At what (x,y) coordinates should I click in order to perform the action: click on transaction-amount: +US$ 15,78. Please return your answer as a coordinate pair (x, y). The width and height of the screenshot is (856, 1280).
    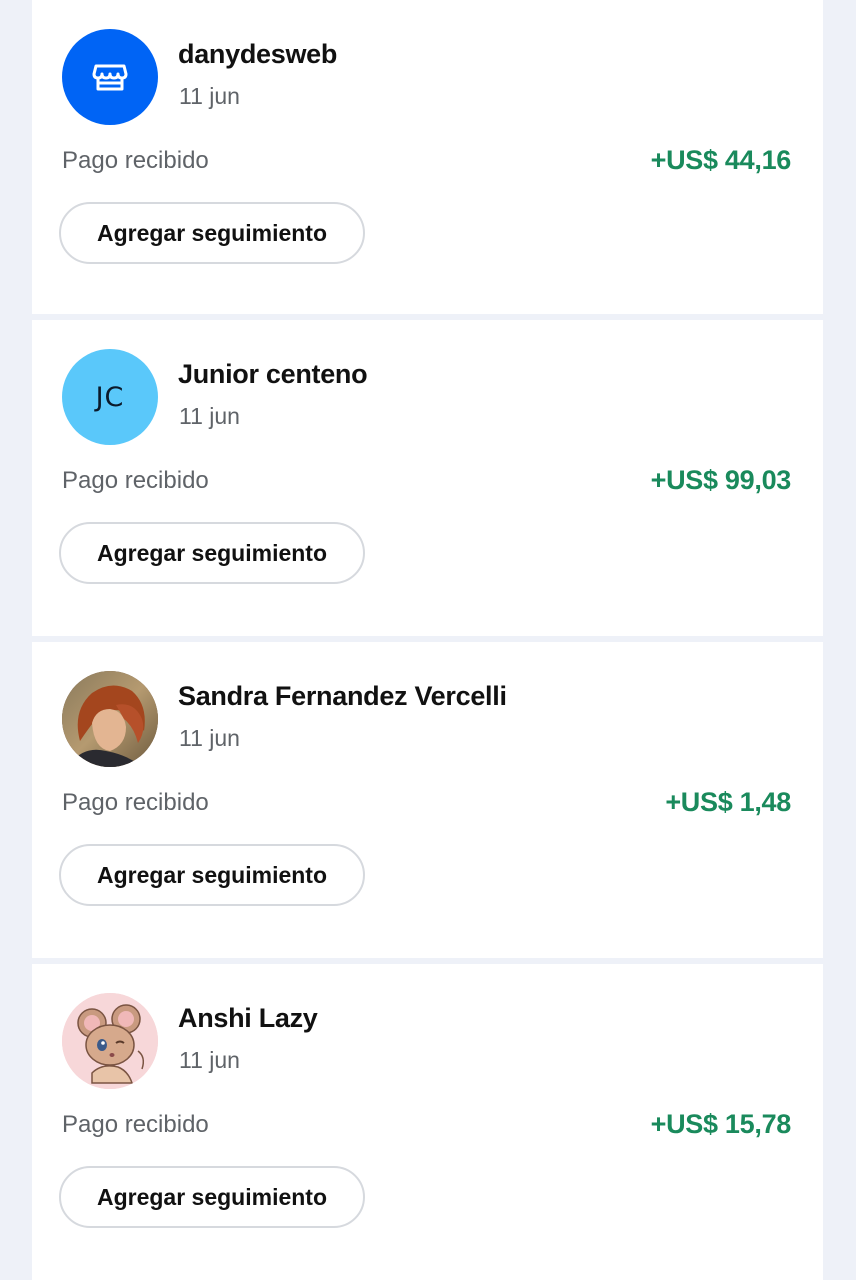
    Looking at the image, I should click on (721, 1124).